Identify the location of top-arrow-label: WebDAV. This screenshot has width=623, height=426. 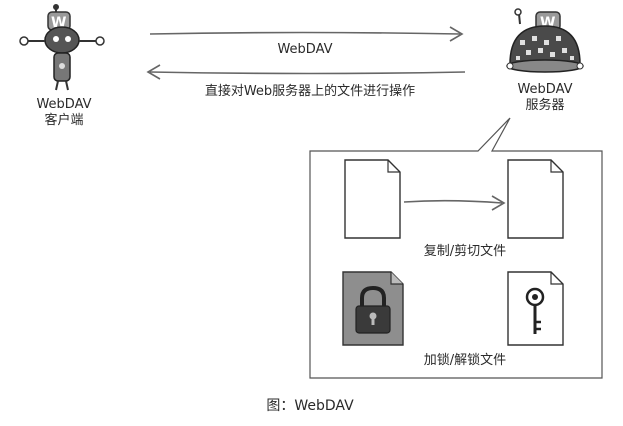
(305, 49).